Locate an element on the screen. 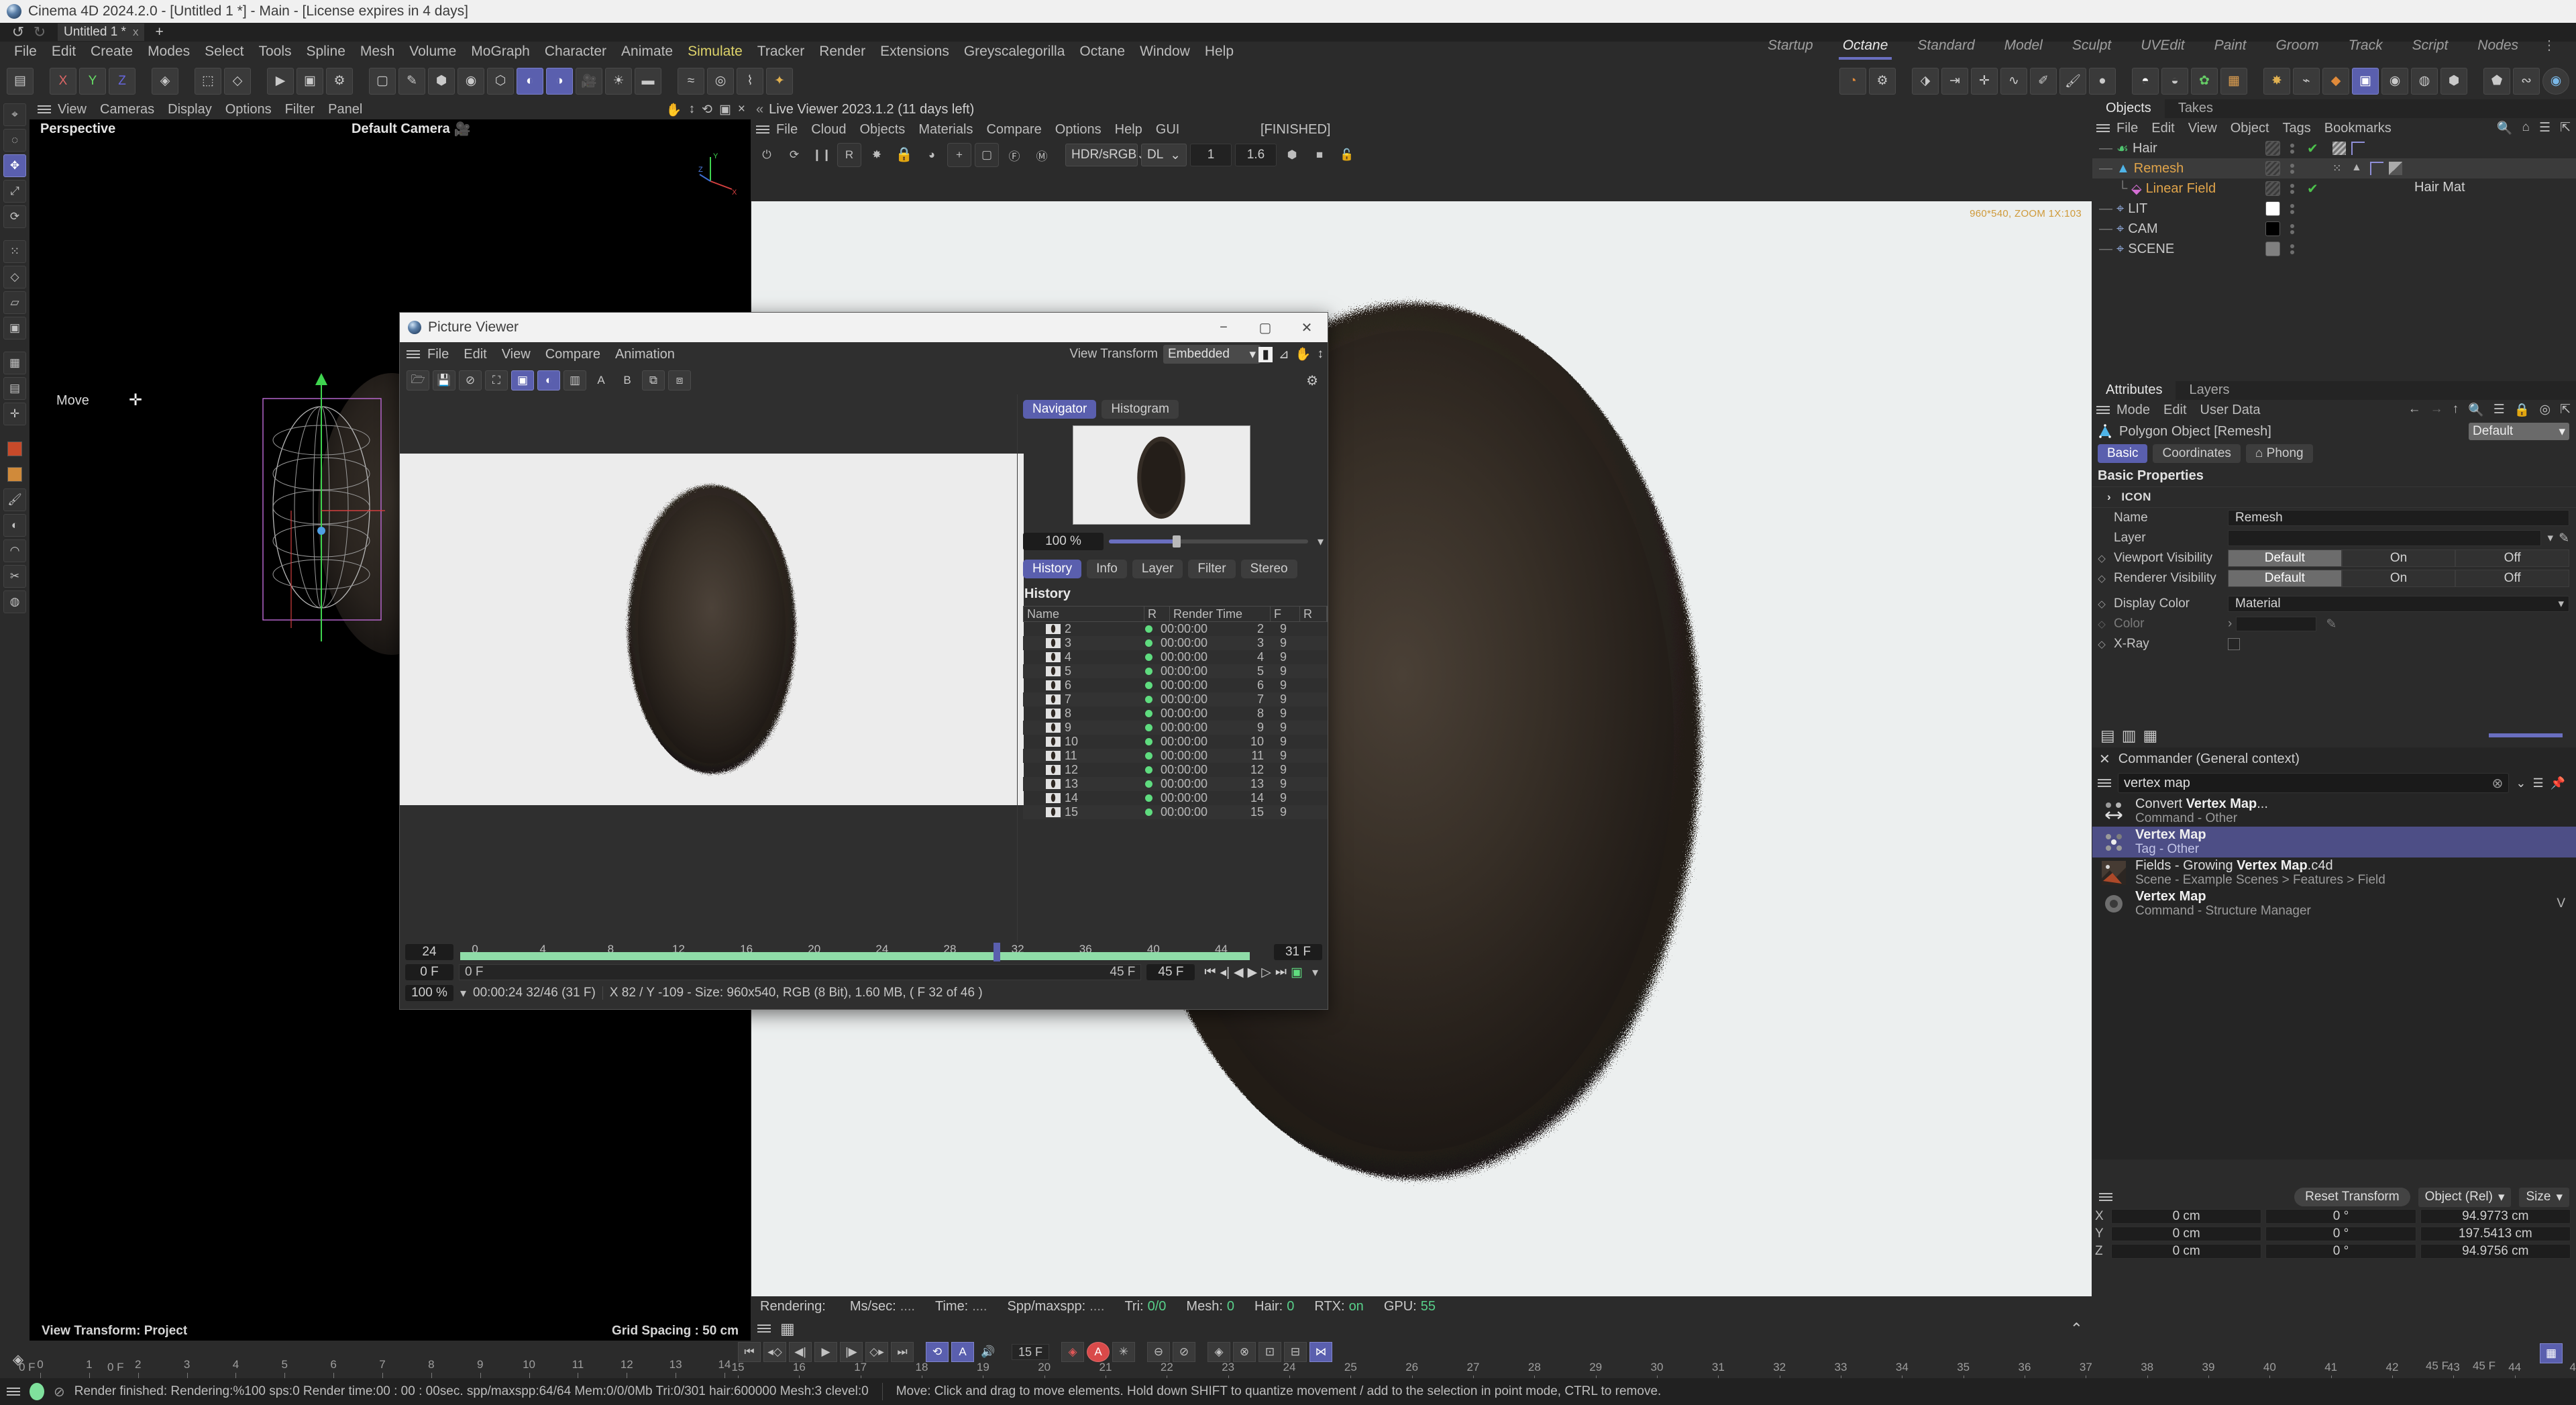  object-menu-view: View is located at coordinates (2203, 128).